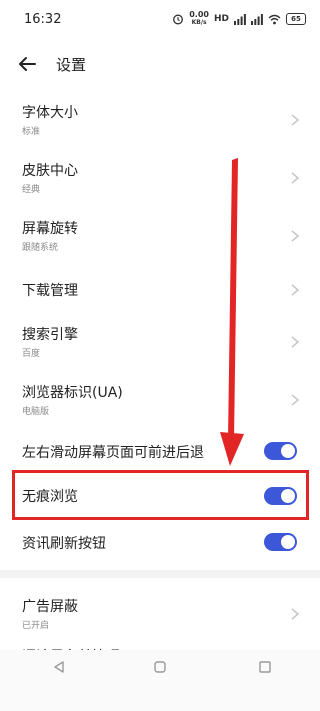  What do you see at coordinates (280, 542) in the screenshot?
I see `news-refresh-toggle` at bounding box center [280, 542].